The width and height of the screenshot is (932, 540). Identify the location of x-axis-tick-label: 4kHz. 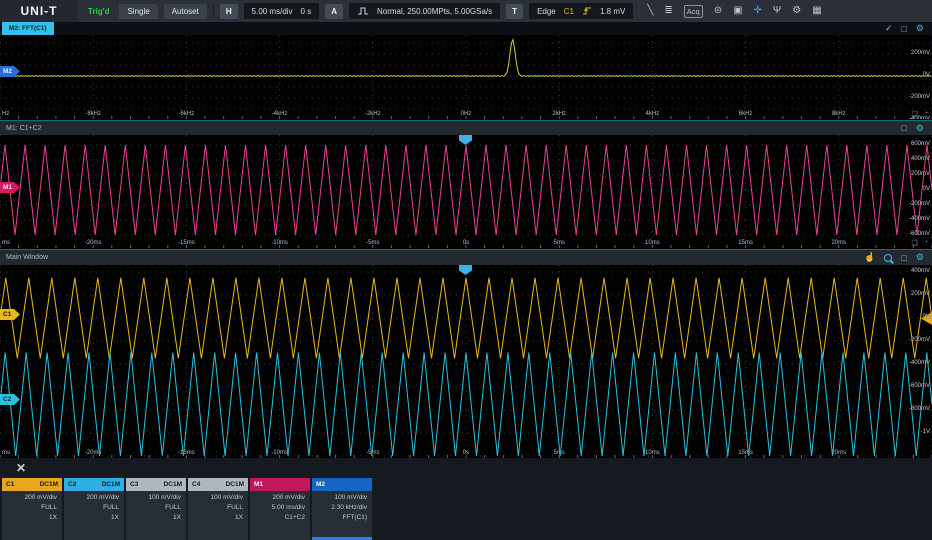
(652, 114).